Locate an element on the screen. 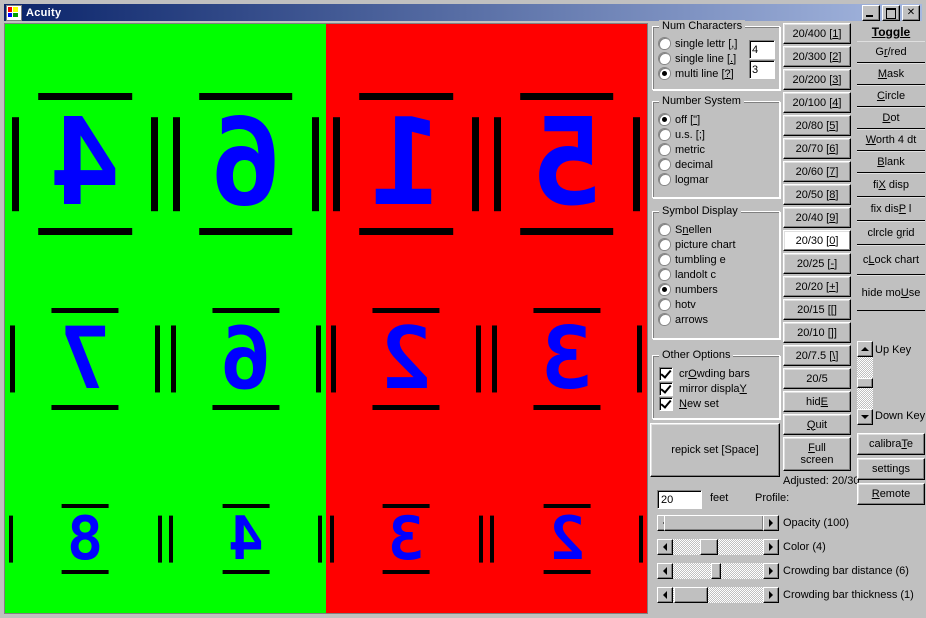 This screenshot has height=618, width=926. toggle-button-hide-mouse: hide moUse is located at coordinates (891, 293).